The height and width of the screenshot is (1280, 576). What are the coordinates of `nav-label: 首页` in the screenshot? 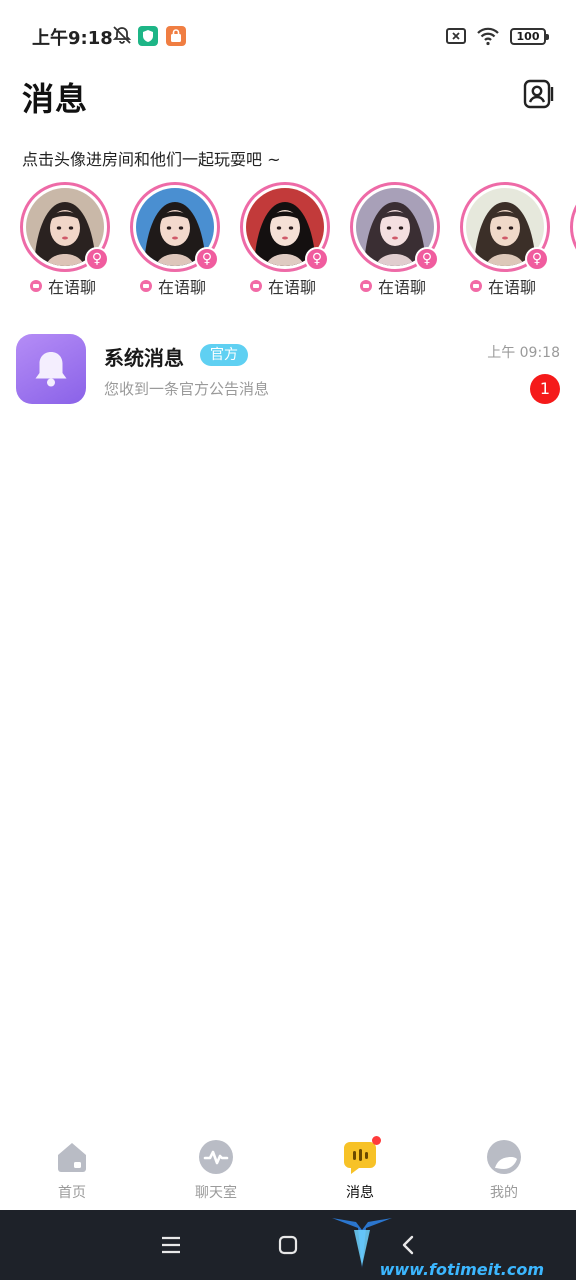 It's located at (72, 1193).